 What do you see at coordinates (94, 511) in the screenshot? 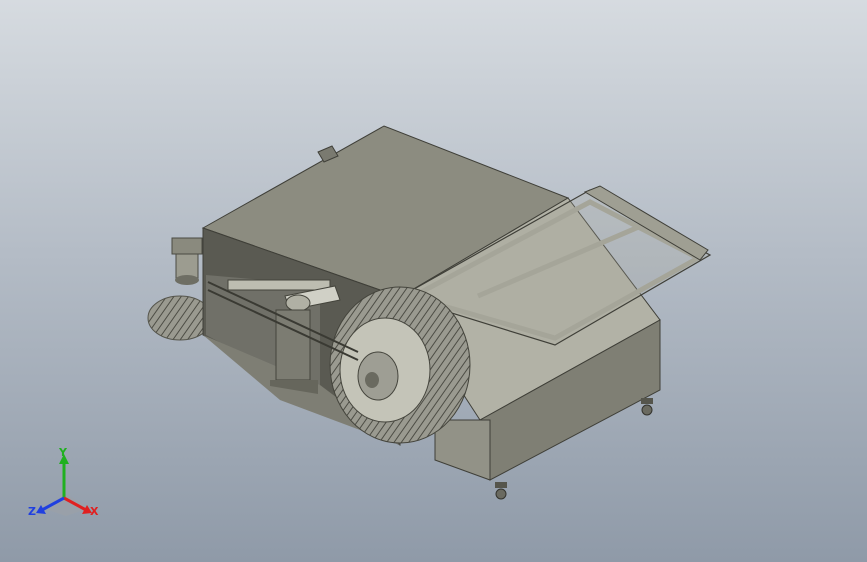
I see `triad-x-label: X` at bounding box center [94, 511].